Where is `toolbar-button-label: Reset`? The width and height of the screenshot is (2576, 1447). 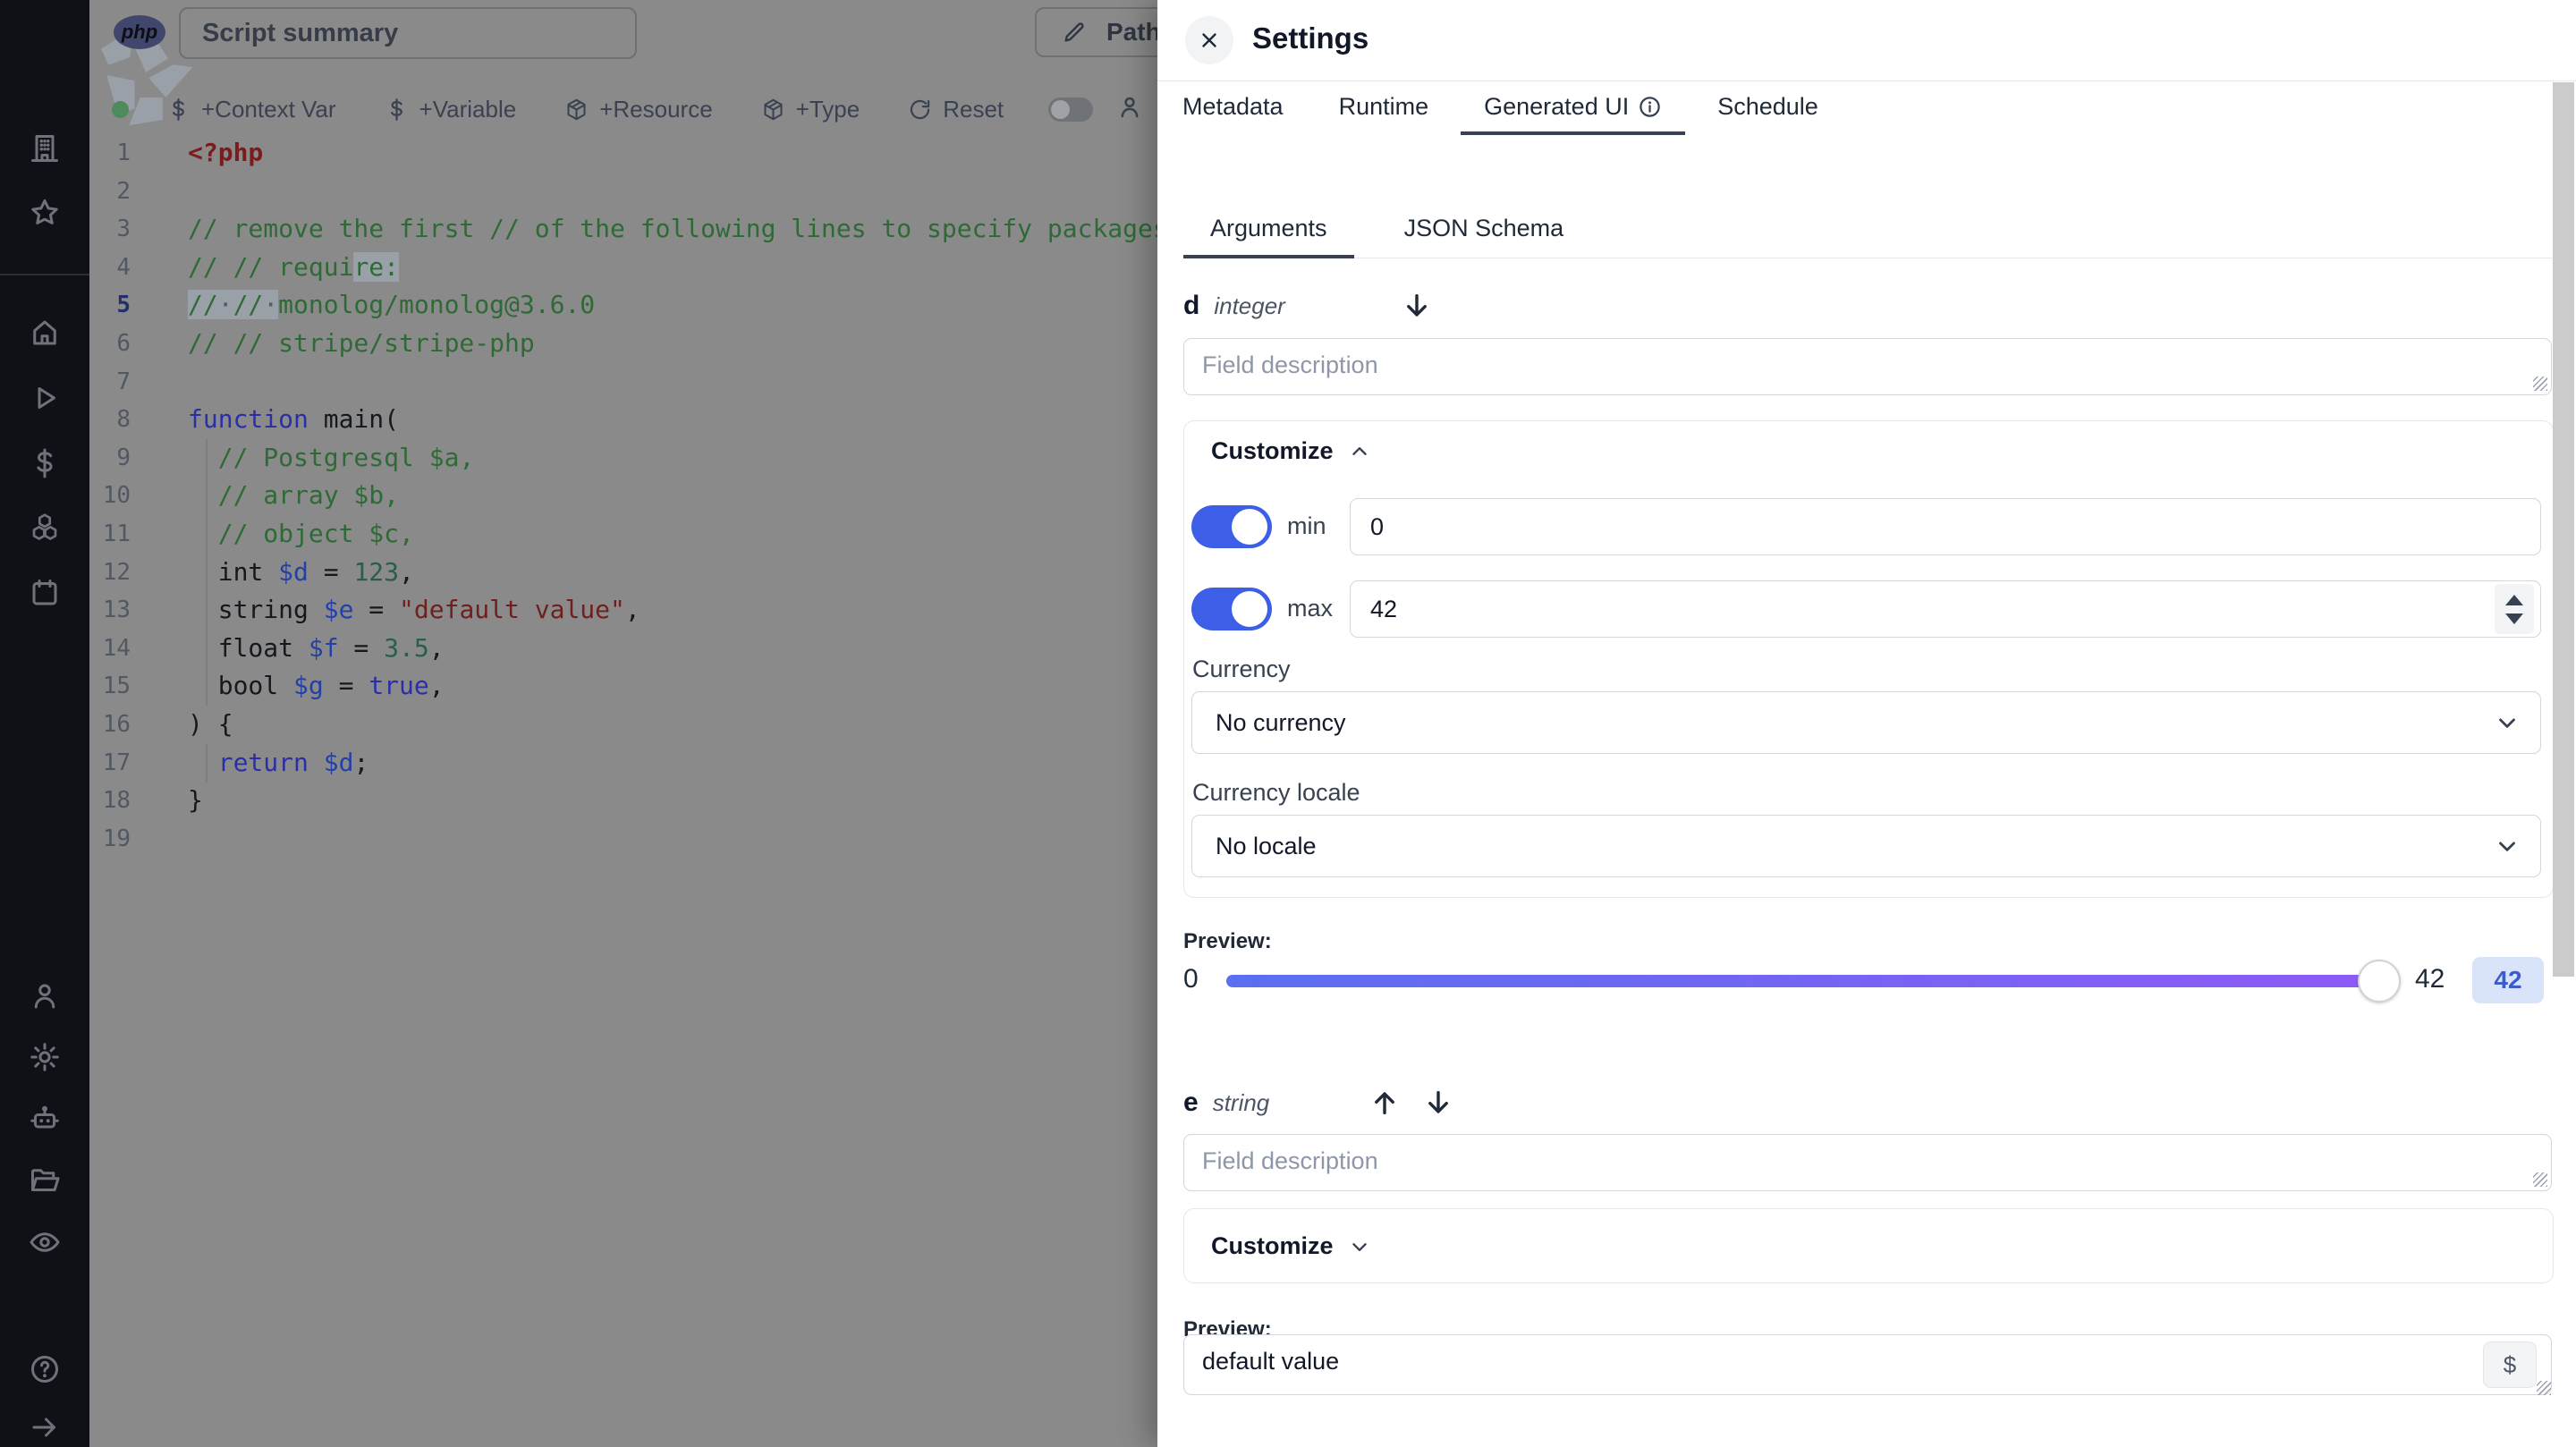
toolbar-button-label: Reset is located at coordinates (973, 109).